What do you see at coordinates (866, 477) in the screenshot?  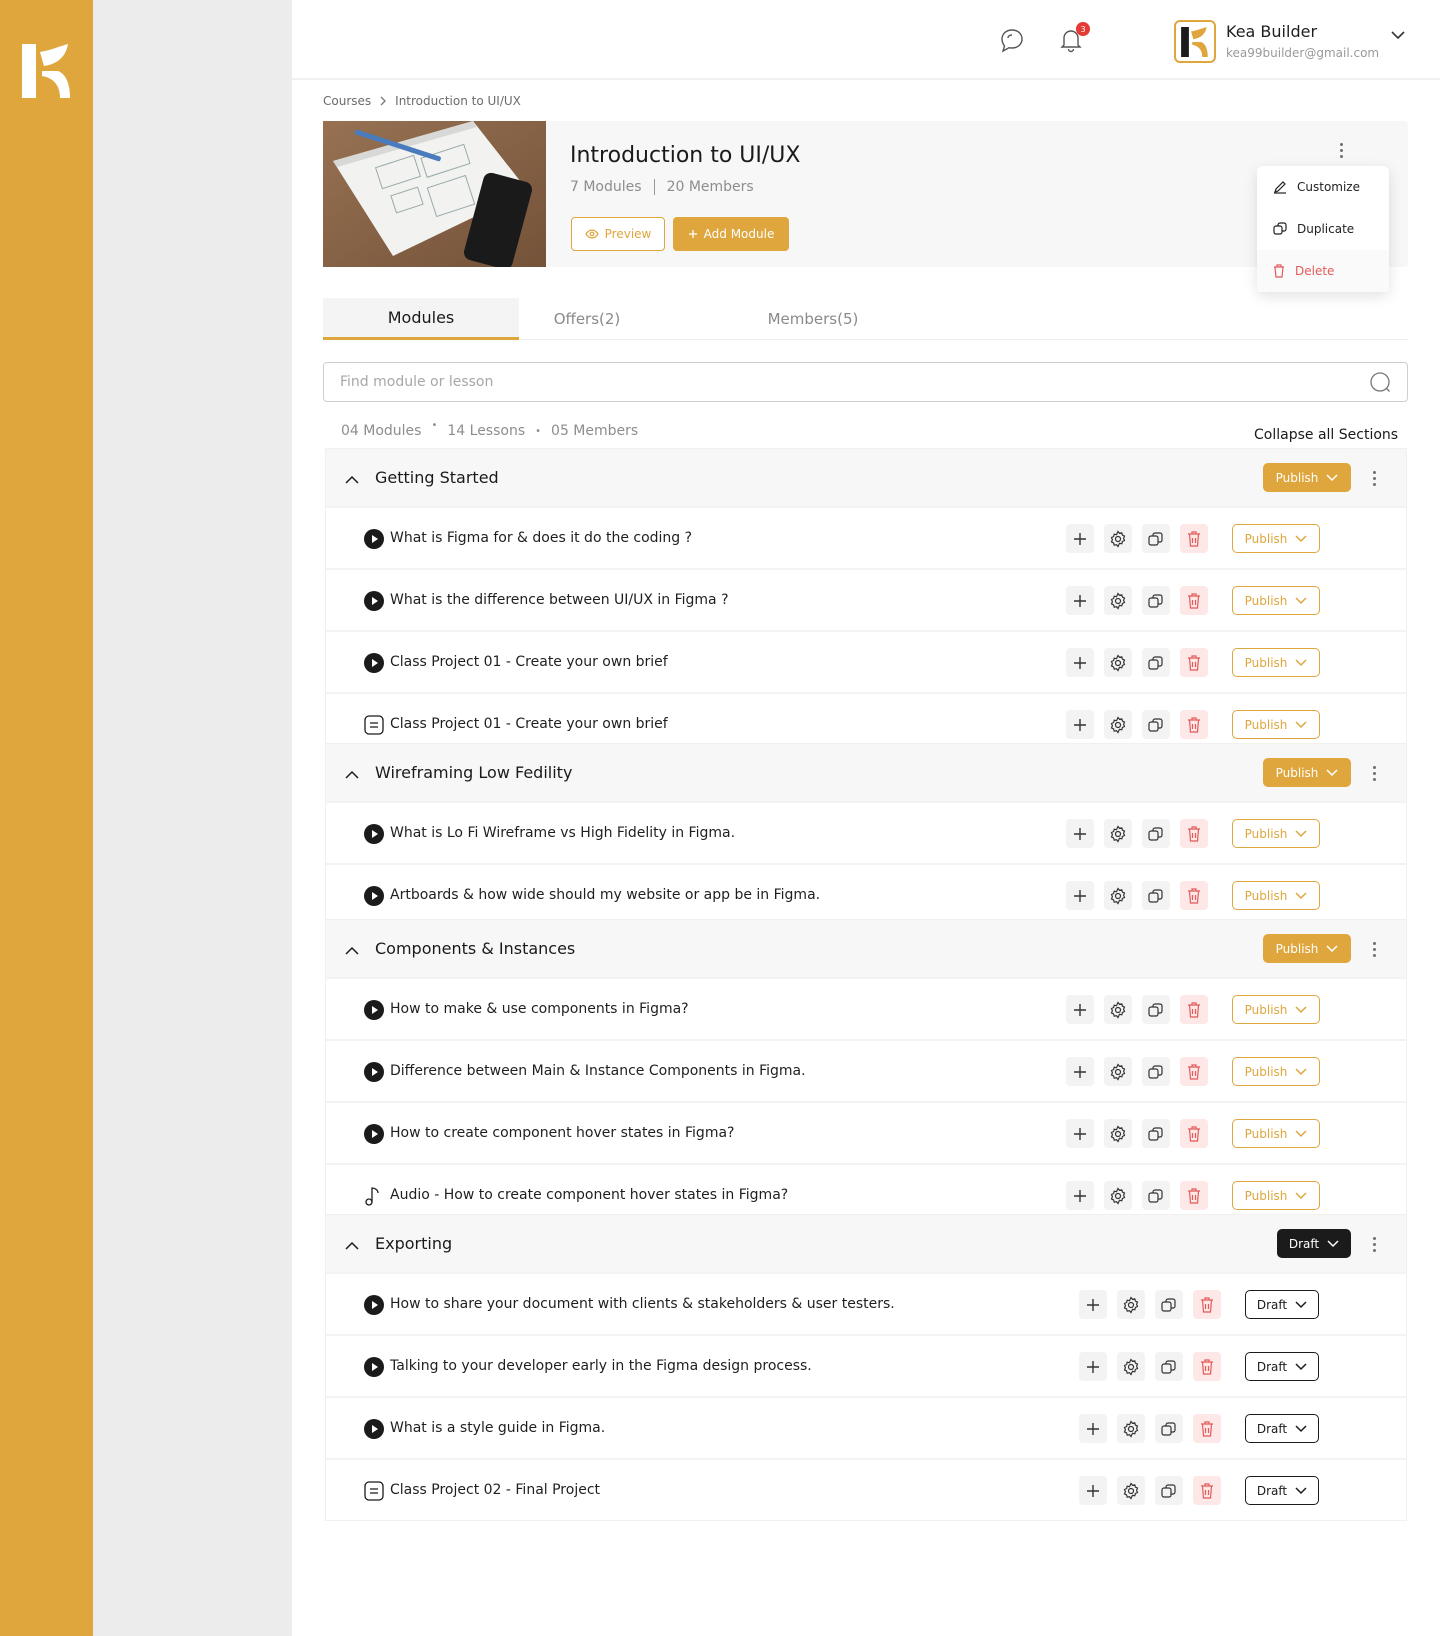 I see `module-header: Getting Started Publish` at bounding box center [866, 477].